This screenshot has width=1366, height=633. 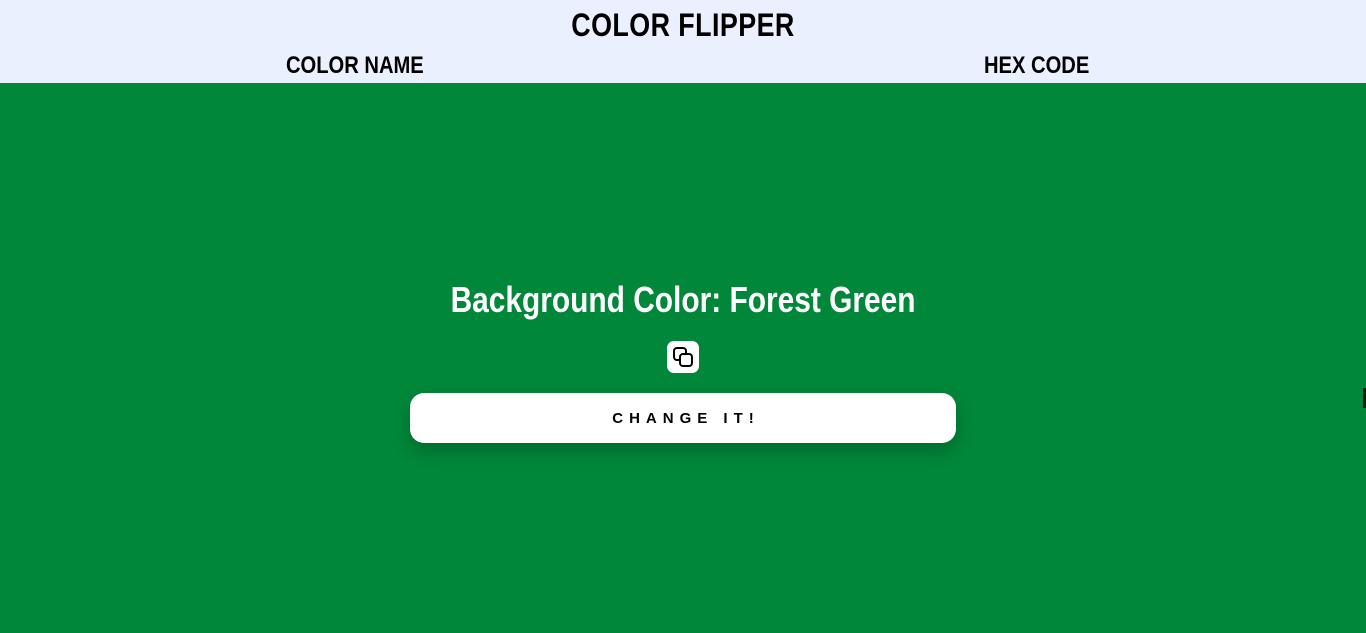 What do you see at coordinates (683, 25) in the screenshot?
I see `app-title: COLOR FLIPPER` at bounding box center [683, 25].